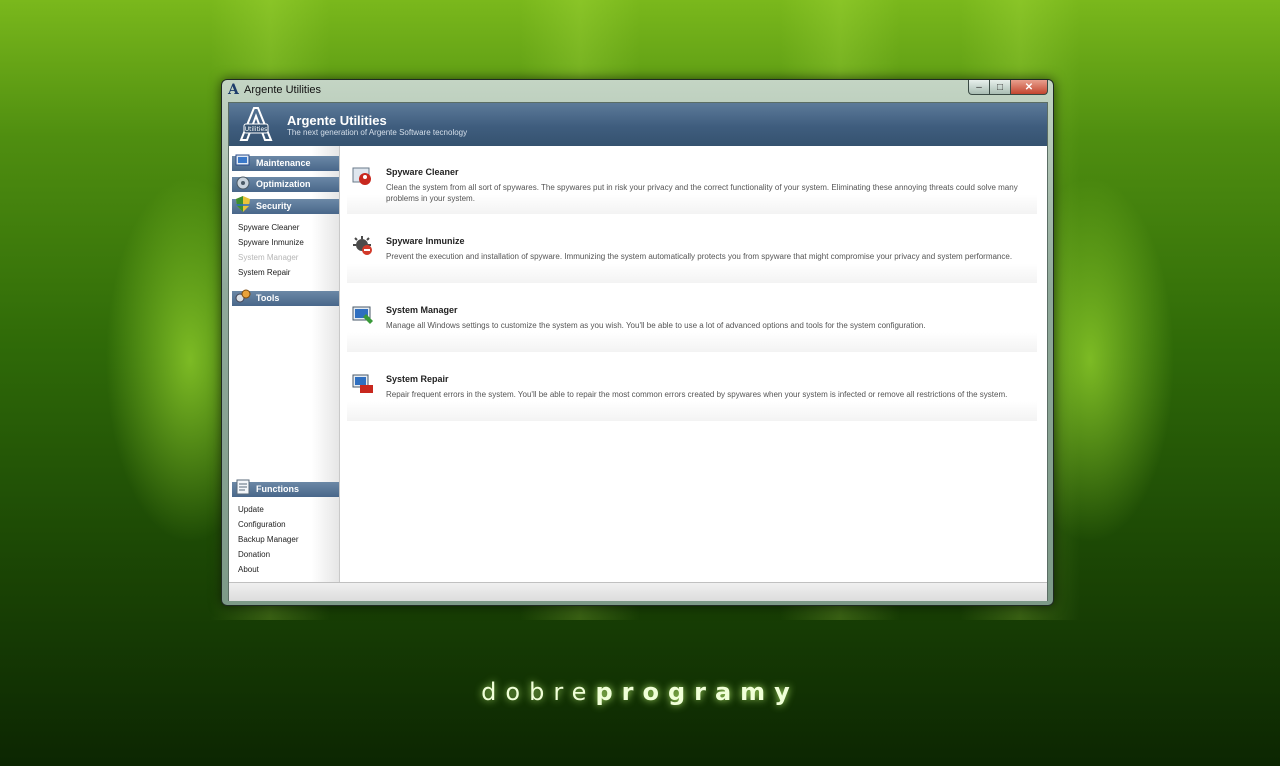 The width and height of the screenshot is (1280, 766). Describe the element at coordinates (268, 227) in the screenshot. I see `sidebar-item-spyware-cleaner: Spyware Cleaner` at that location.